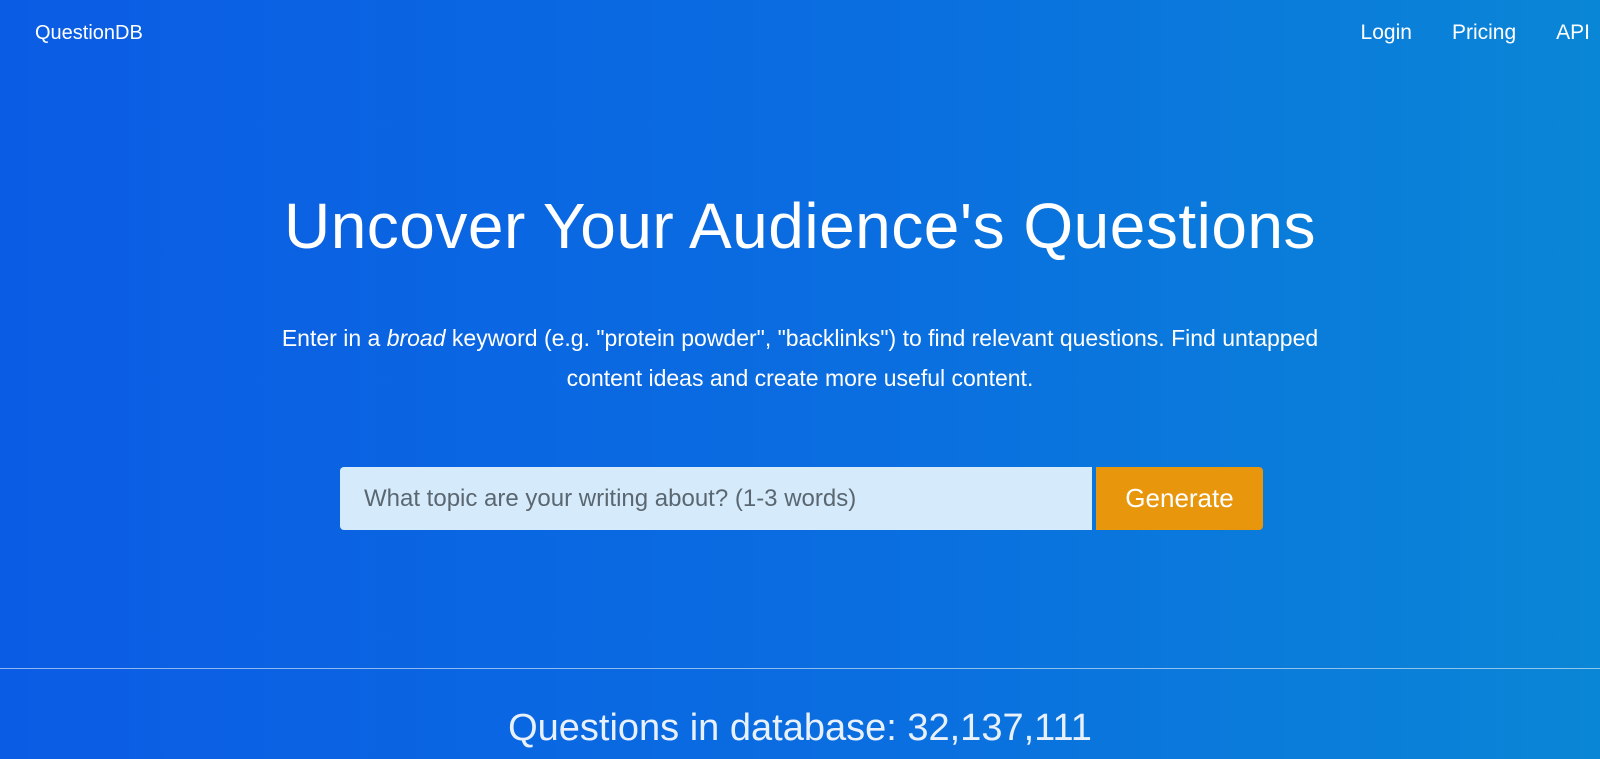  What do you see at coordinates (800, 226) in the screenshot?
I see `hero-title: Uncover Your Audience's Questions` at bounding box center [800, 226].